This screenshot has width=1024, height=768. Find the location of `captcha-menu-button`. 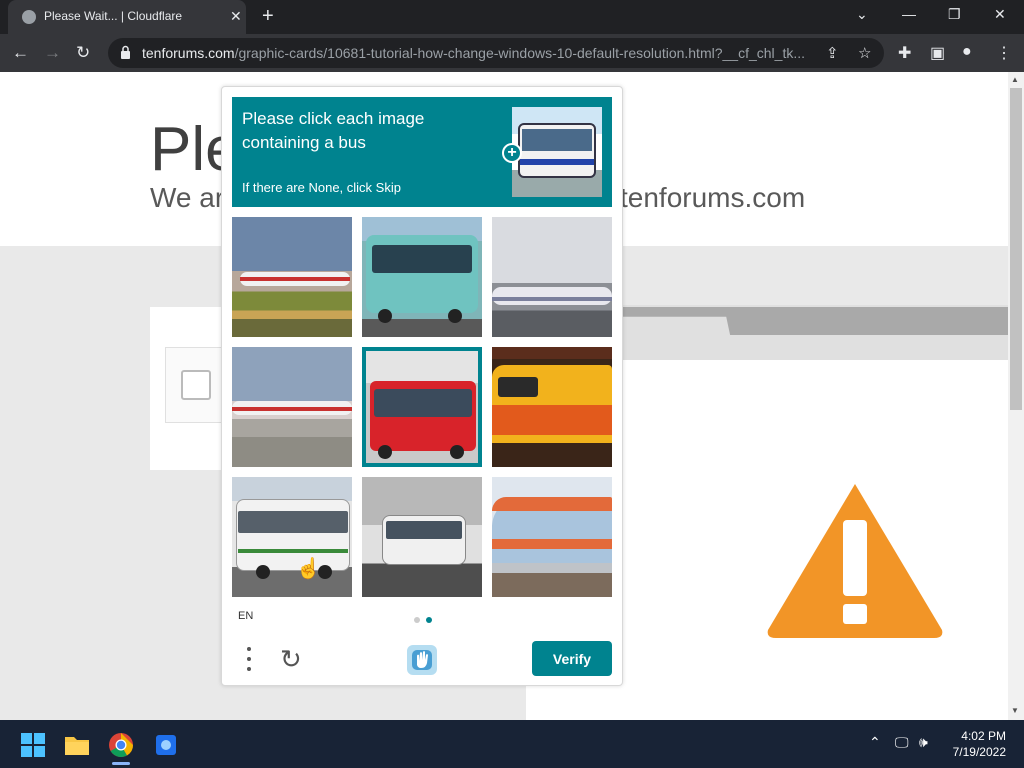

captcha-menu-button is located at coordinates (249, 660).